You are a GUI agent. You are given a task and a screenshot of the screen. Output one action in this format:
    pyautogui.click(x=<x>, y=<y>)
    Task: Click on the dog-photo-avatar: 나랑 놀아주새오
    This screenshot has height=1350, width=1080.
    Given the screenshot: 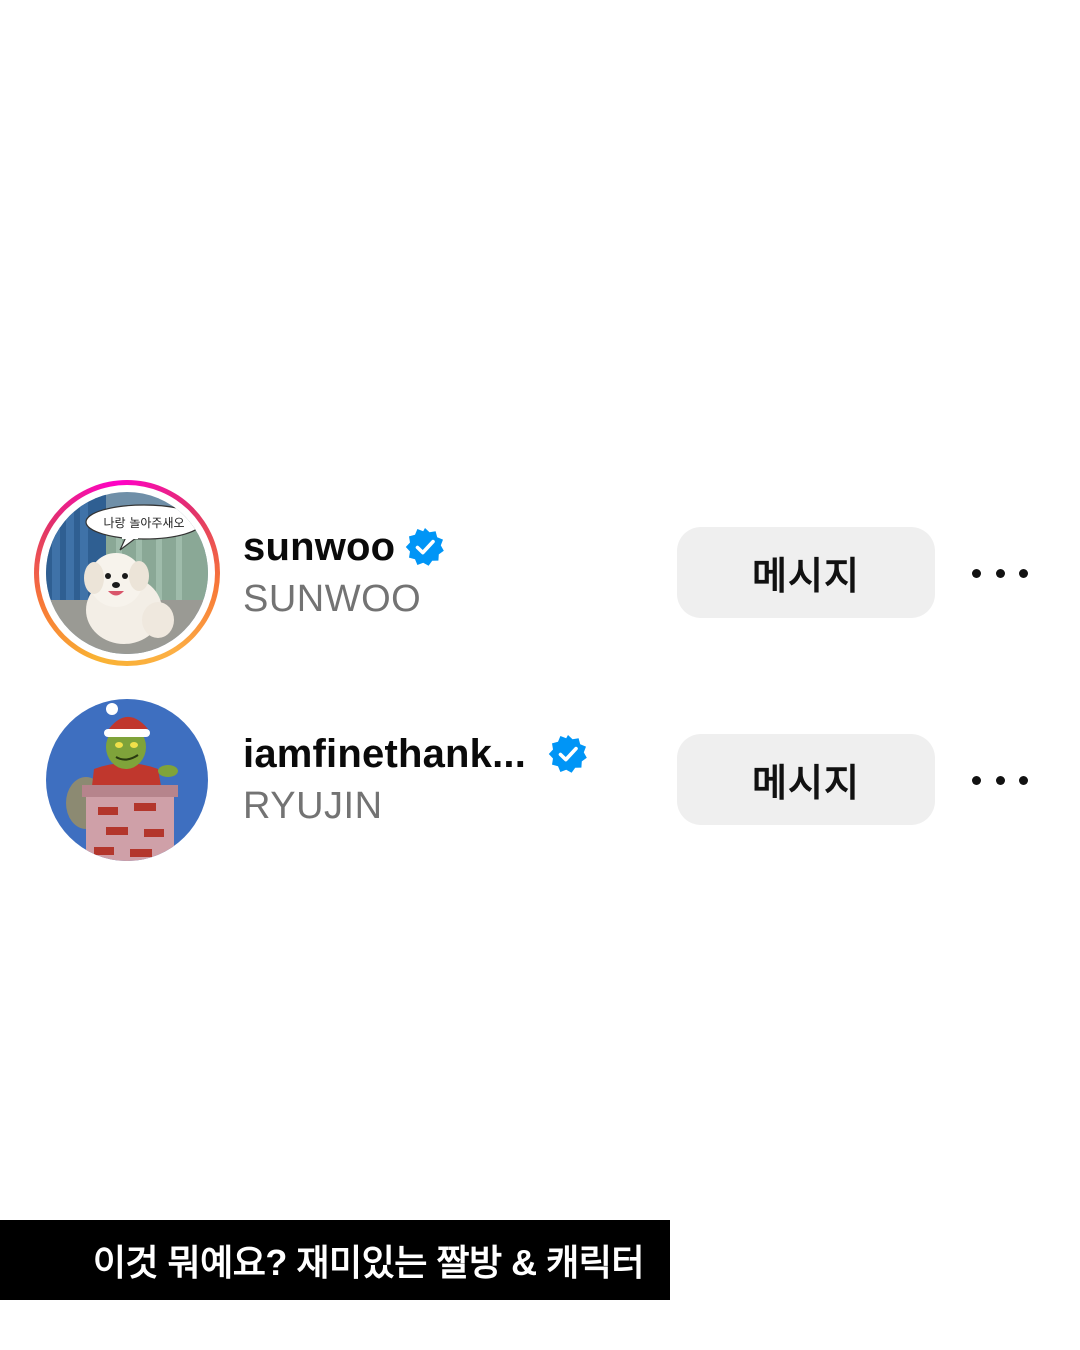 What is the action you would take?
    pyautogui.click(x=127, y=573)
    